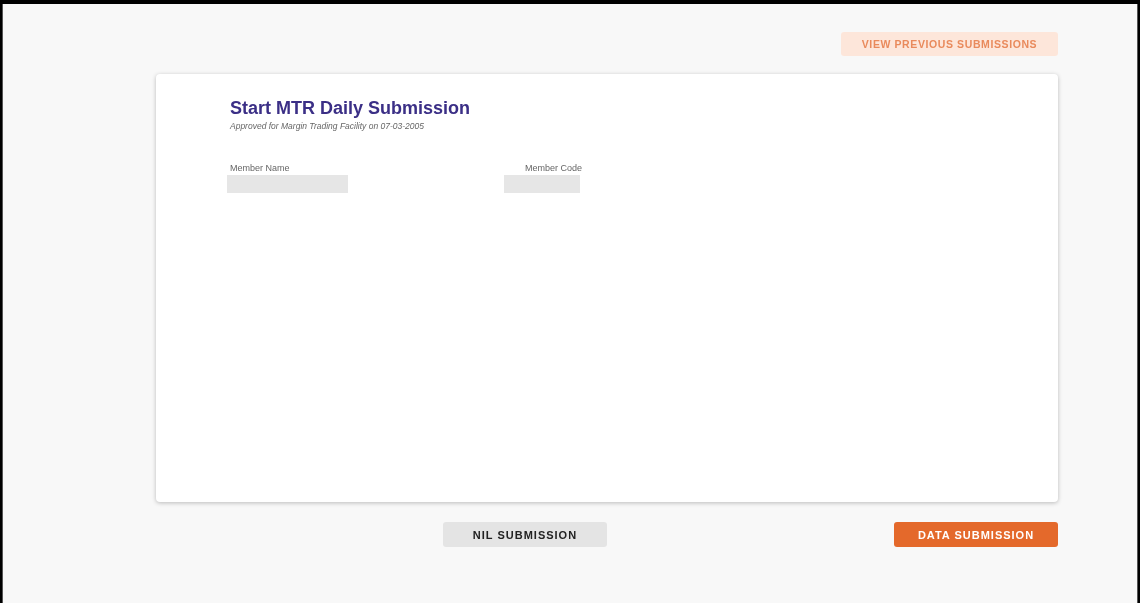  I want to click on form-subtitle: Approved for Margin Trading Facility on 07-03-2005, so click(328, 126).